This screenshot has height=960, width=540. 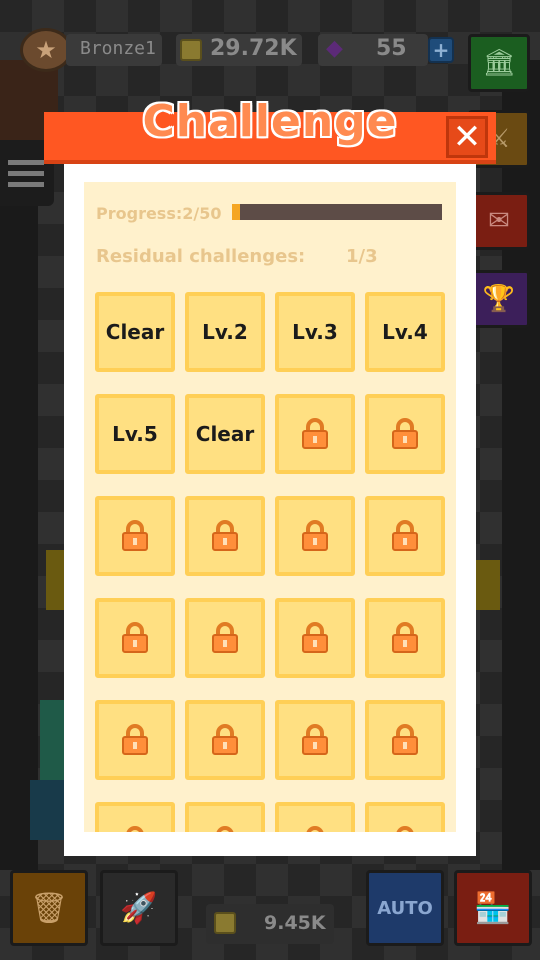 What do you see at coordinates (270, 121) in the screenshot?
I see `modal-title: Challenge` at bounding box center [270, 121].